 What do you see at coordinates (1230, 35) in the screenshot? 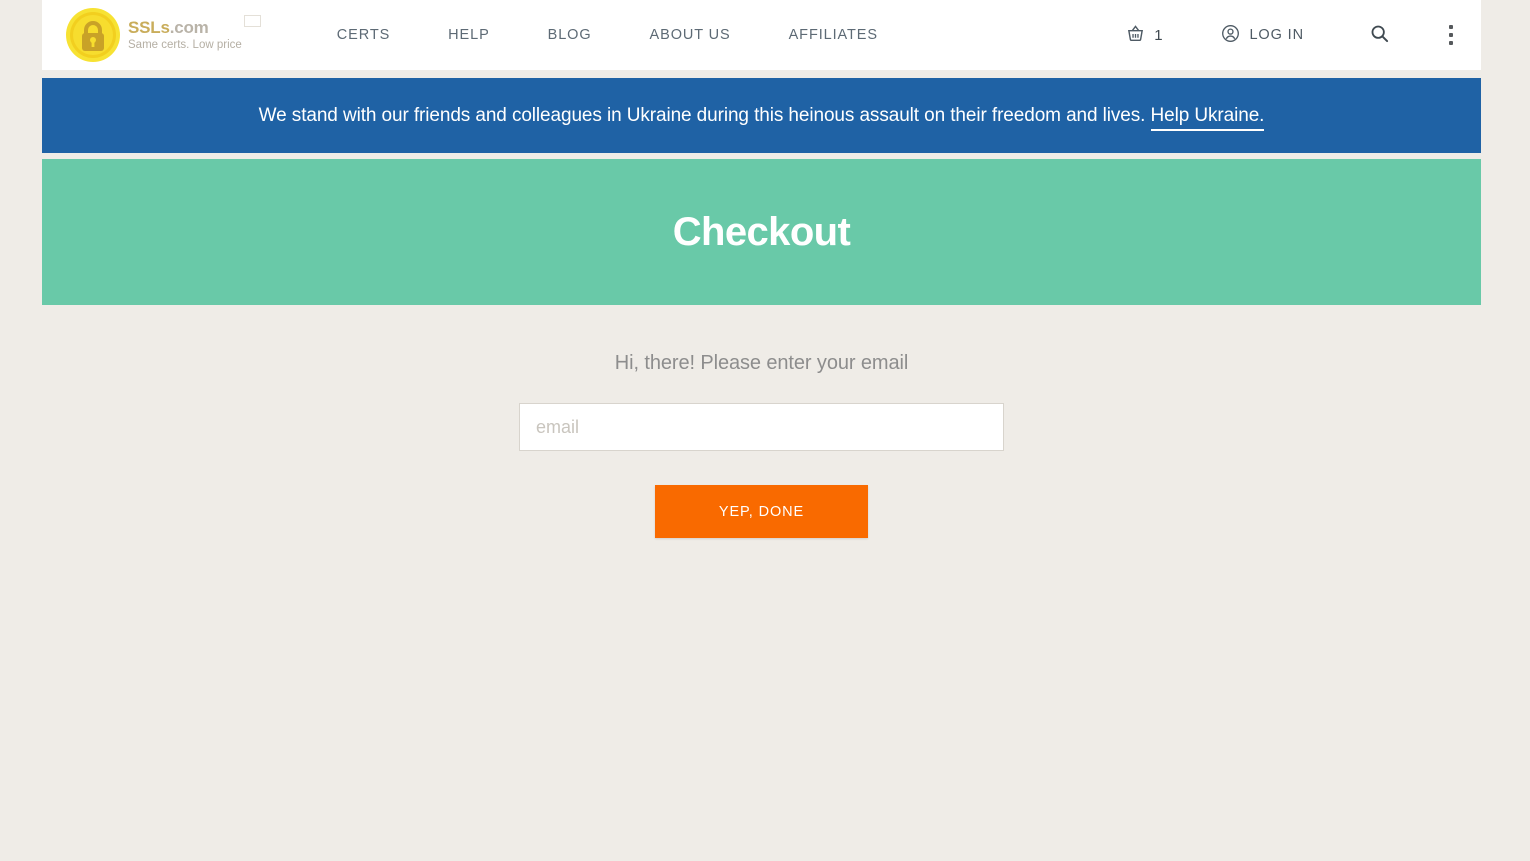
I see `user-circle-icon` at bounding box center [1230, 35].